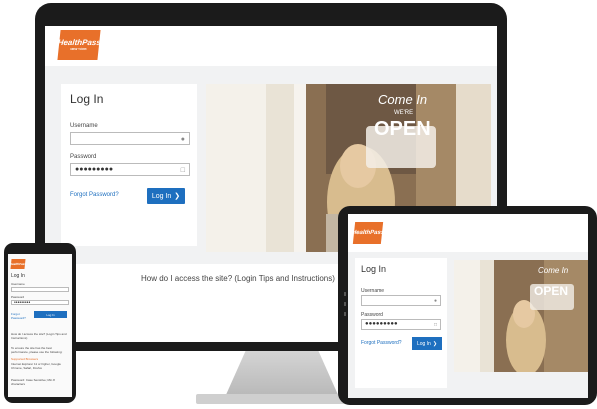 Image resolution: width=597 pixels, height=409 pixels. What do you see at coordinates (182, 170) in the screenshot?
I see `lock-icon: □` at bounding box center [182, 170].